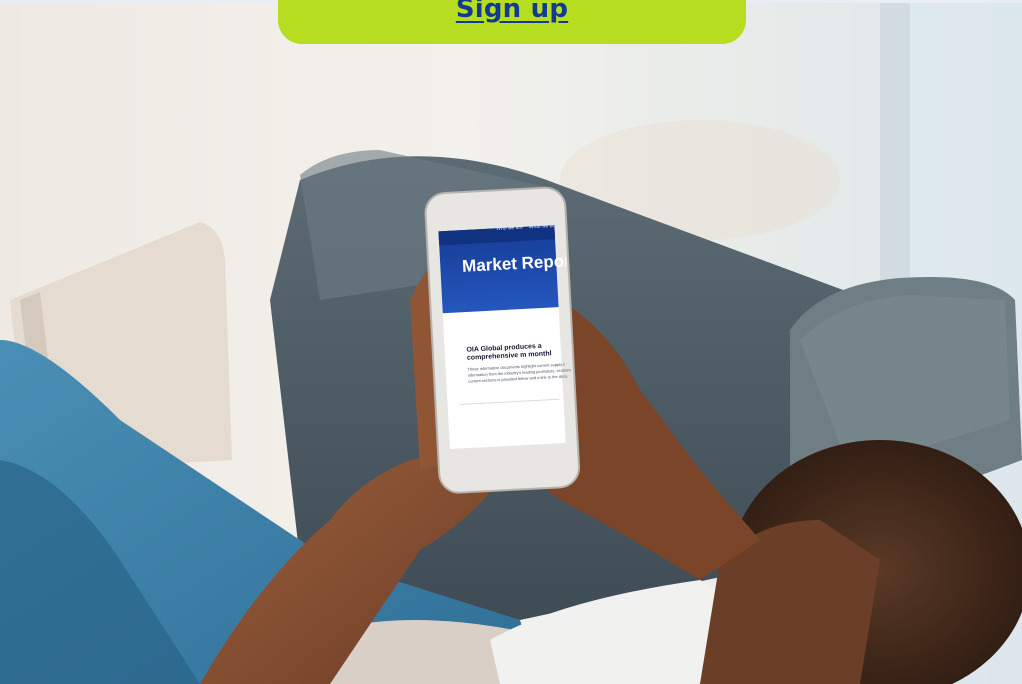 The width and height of the screenshot is (1022, 684). What do you see at coordinates (512, 12) in the screenshot?
I see `signup-link: Sign up` at bounding box center [512, 12].